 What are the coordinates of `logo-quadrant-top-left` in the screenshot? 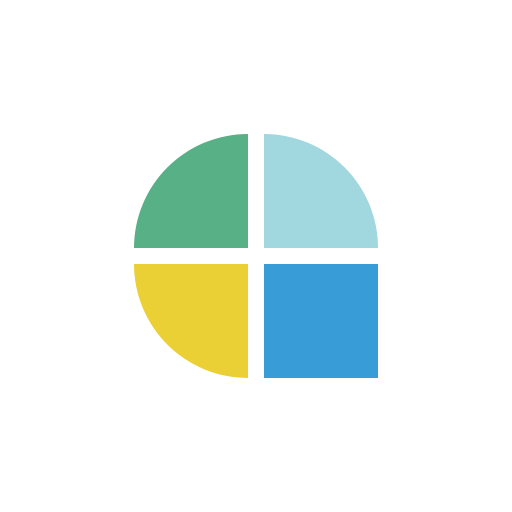 It's located at (191, 191).